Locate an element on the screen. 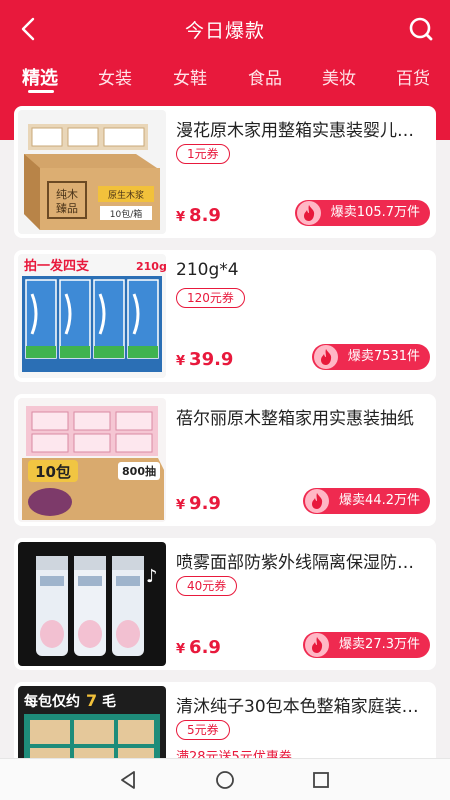  triangle-back-icon is located at coordinates (128, 780).